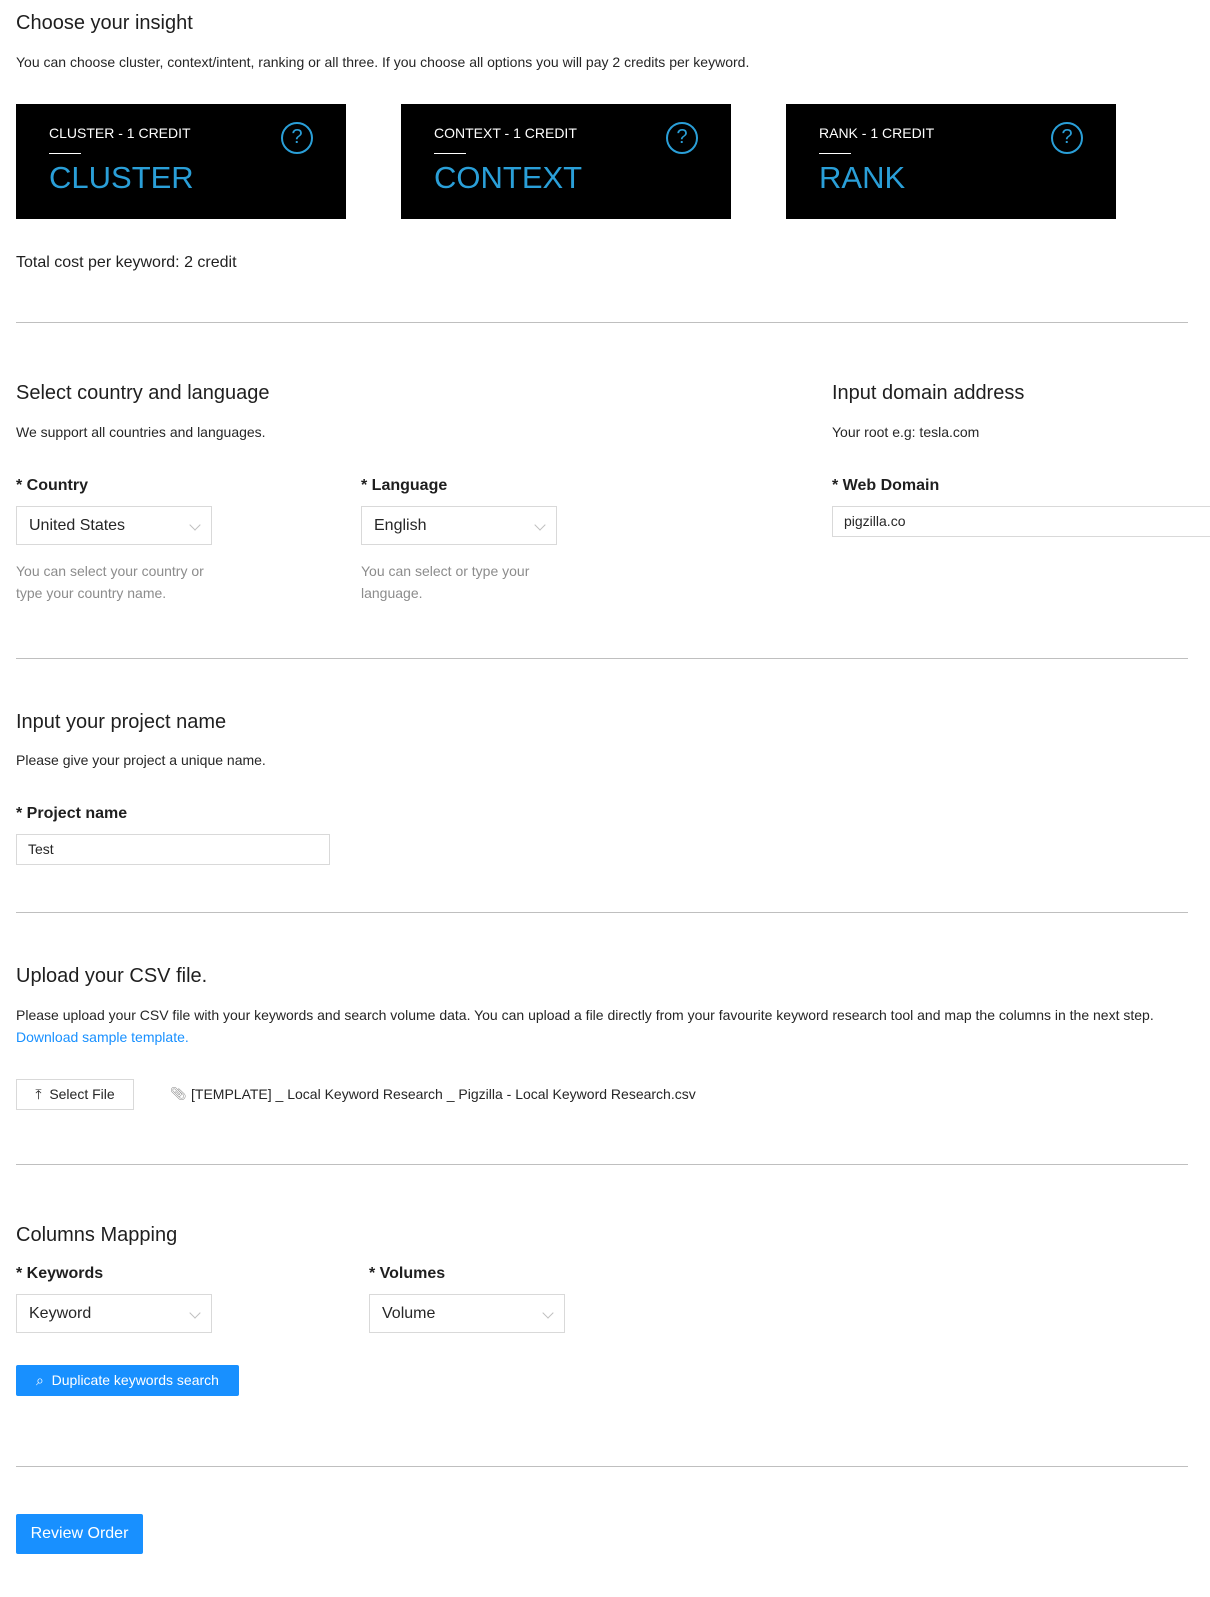 This screenshot has height=1597, width=1210. I want to click on card-cluster: CLUSTER - 1 CREDIT CLUSTER ?, so click(181, 161).